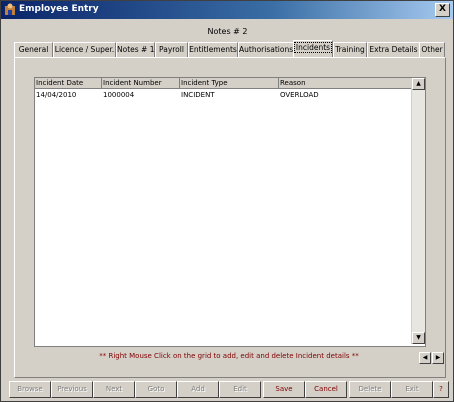 This screenshot has height=402, width=454. I want to click on app-icon, so click(10, 9).